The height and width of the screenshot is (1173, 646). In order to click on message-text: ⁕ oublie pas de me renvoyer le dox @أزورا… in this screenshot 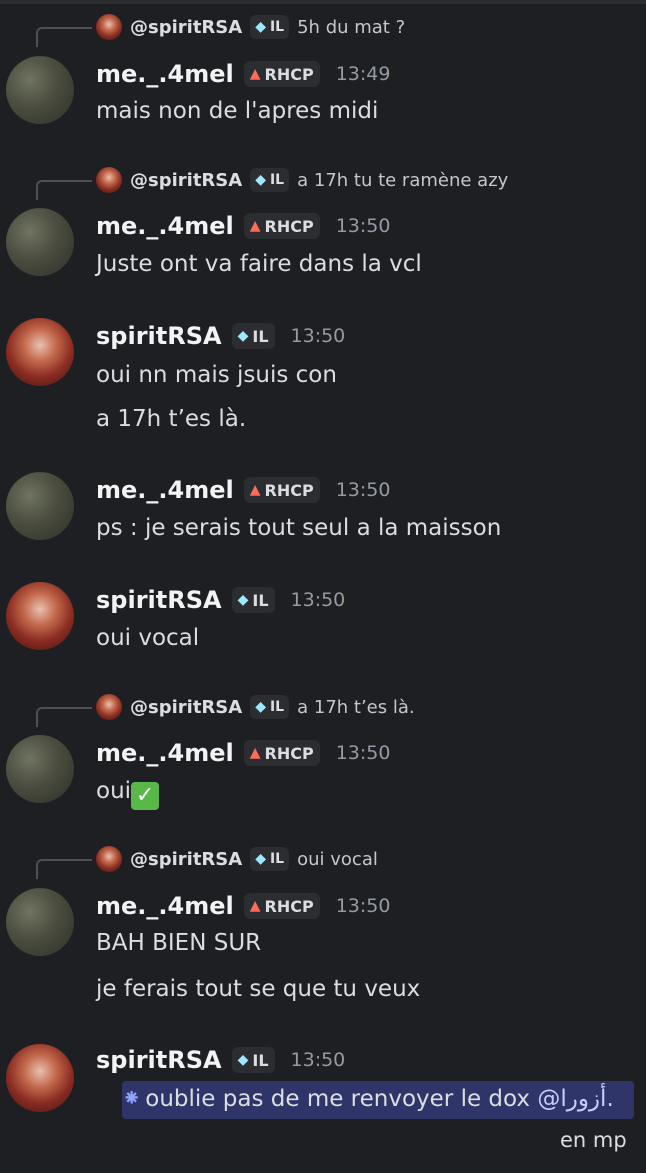, I will do `click(368, 1099)`.